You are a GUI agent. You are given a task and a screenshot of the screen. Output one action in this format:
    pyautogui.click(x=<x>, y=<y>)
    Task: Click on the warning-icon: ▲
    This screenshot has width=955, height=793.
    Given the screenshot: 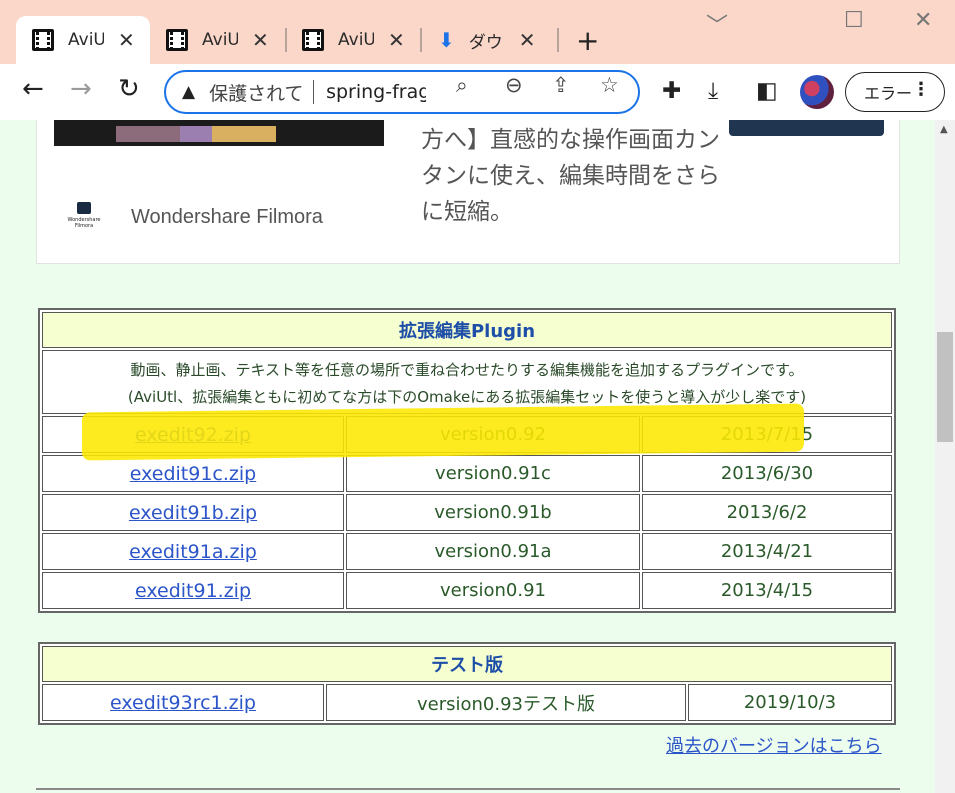 What is the action you would take?
    pyautogui.click(x=188, y=92)
    